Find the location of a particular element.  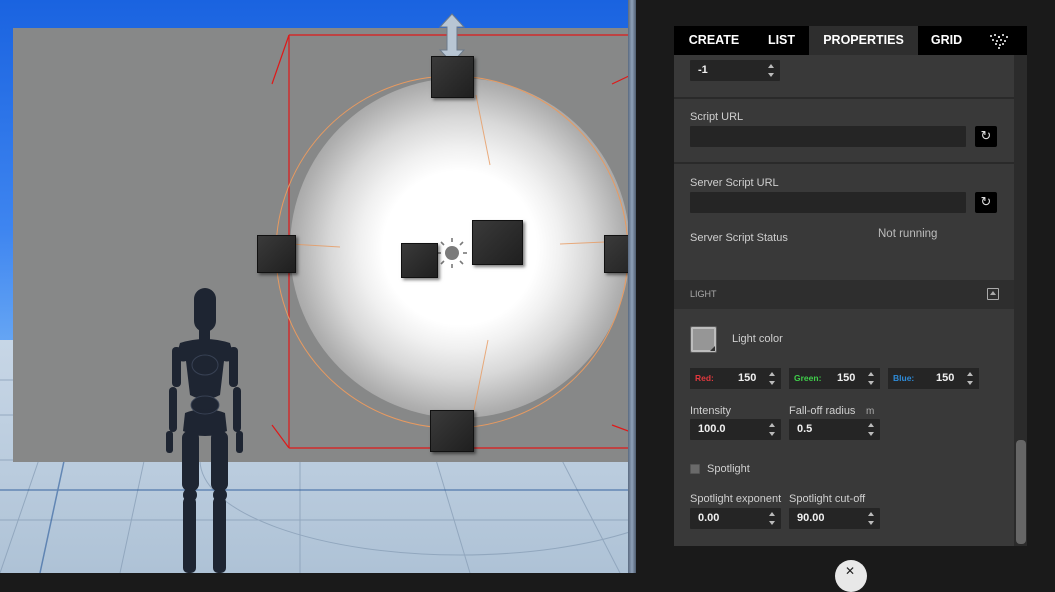

red-field: Red: 150 is located at coordinates (735, 378).